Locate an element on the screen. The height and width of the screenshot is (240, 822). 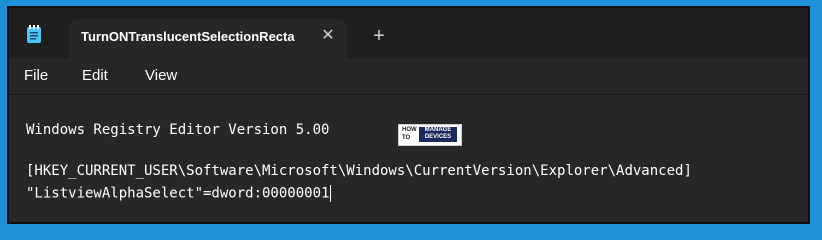
watermark-text-devices: DEVICES is located at coordinates (438, 137).